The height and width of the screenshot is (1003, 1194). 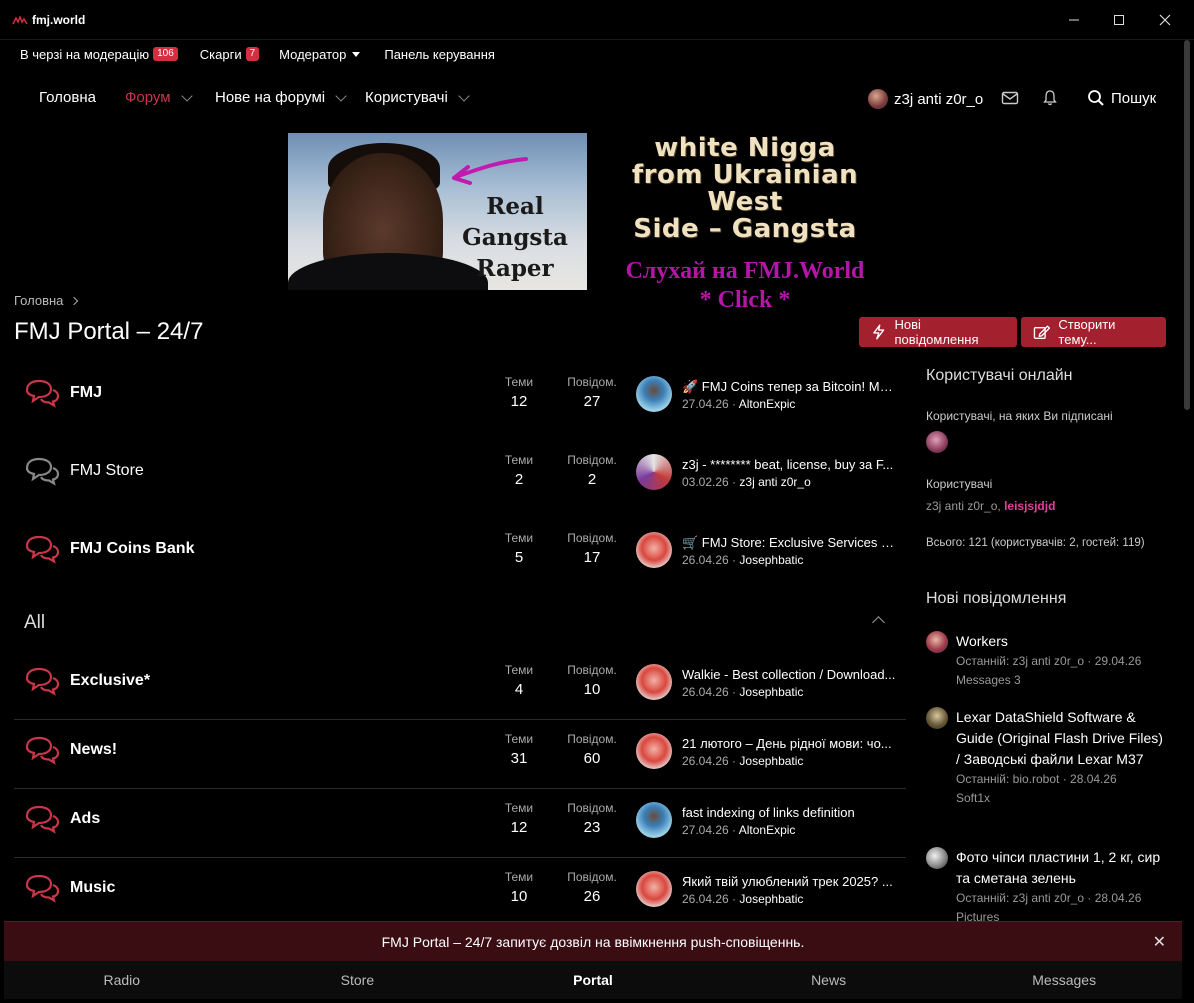 I want to click on control-panel-link: Панель керування, so click(x=439, y=54).